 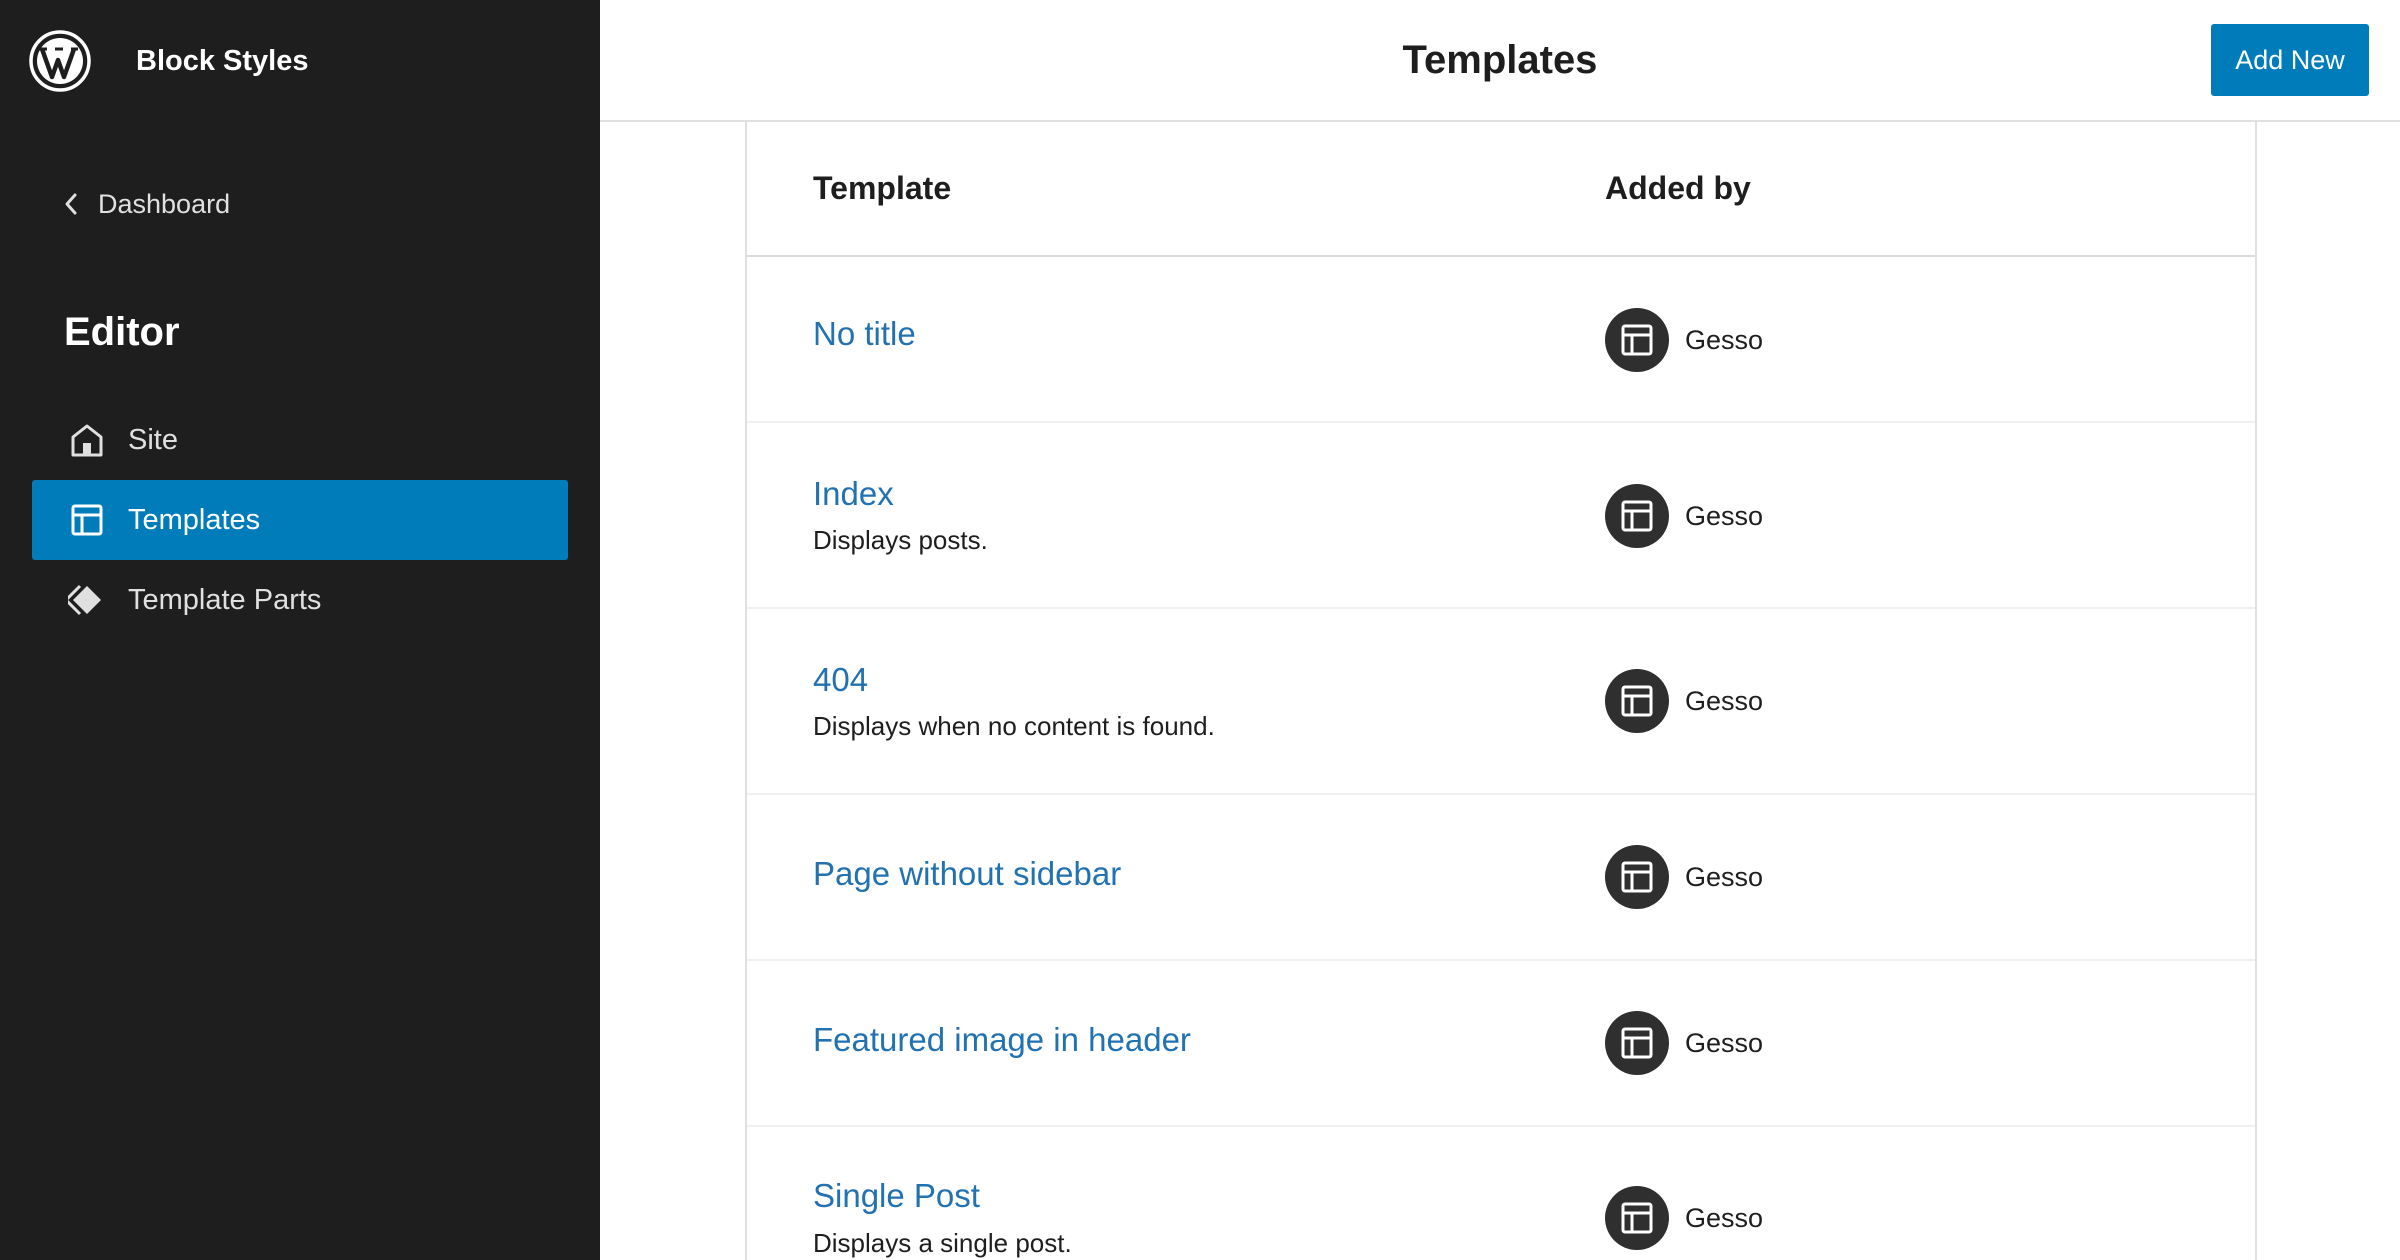 I want to click on site-title: Block Styles, so click(x=222, y=61).